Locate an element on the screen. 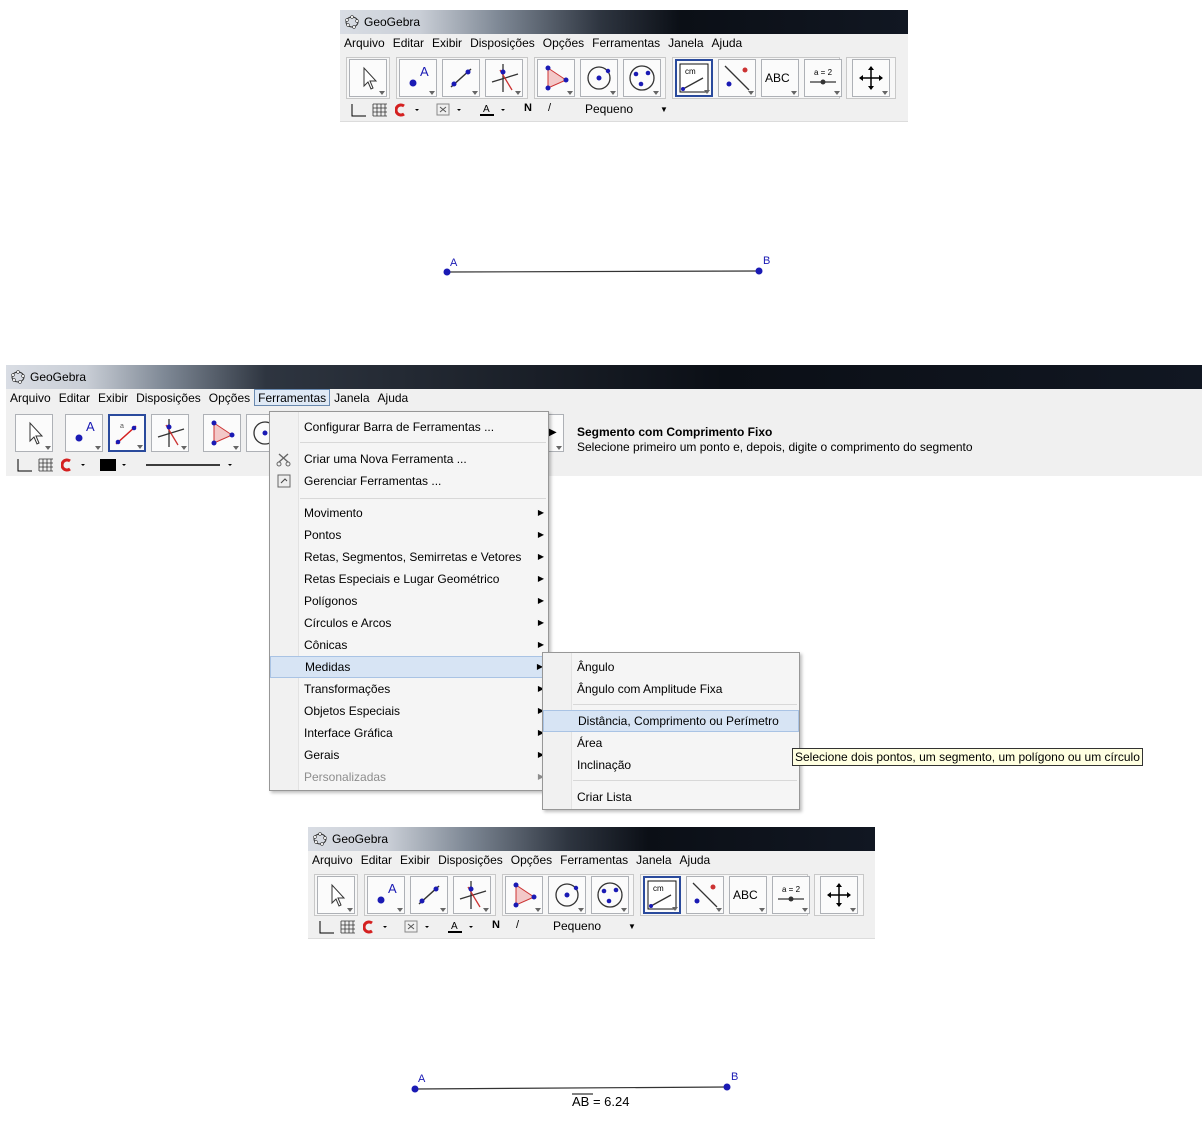 The image size is (1202, 1133). menu-item-criar-lista: Criar Lista is located at coordinates (671, 797).